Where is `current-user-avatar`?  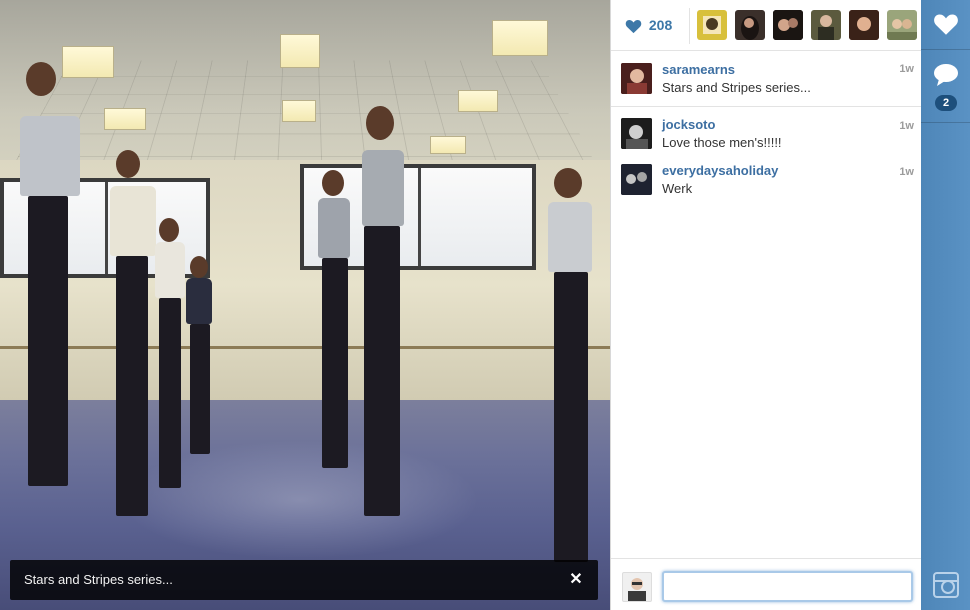 current-user-avatar is located at coordinates (637, 587).